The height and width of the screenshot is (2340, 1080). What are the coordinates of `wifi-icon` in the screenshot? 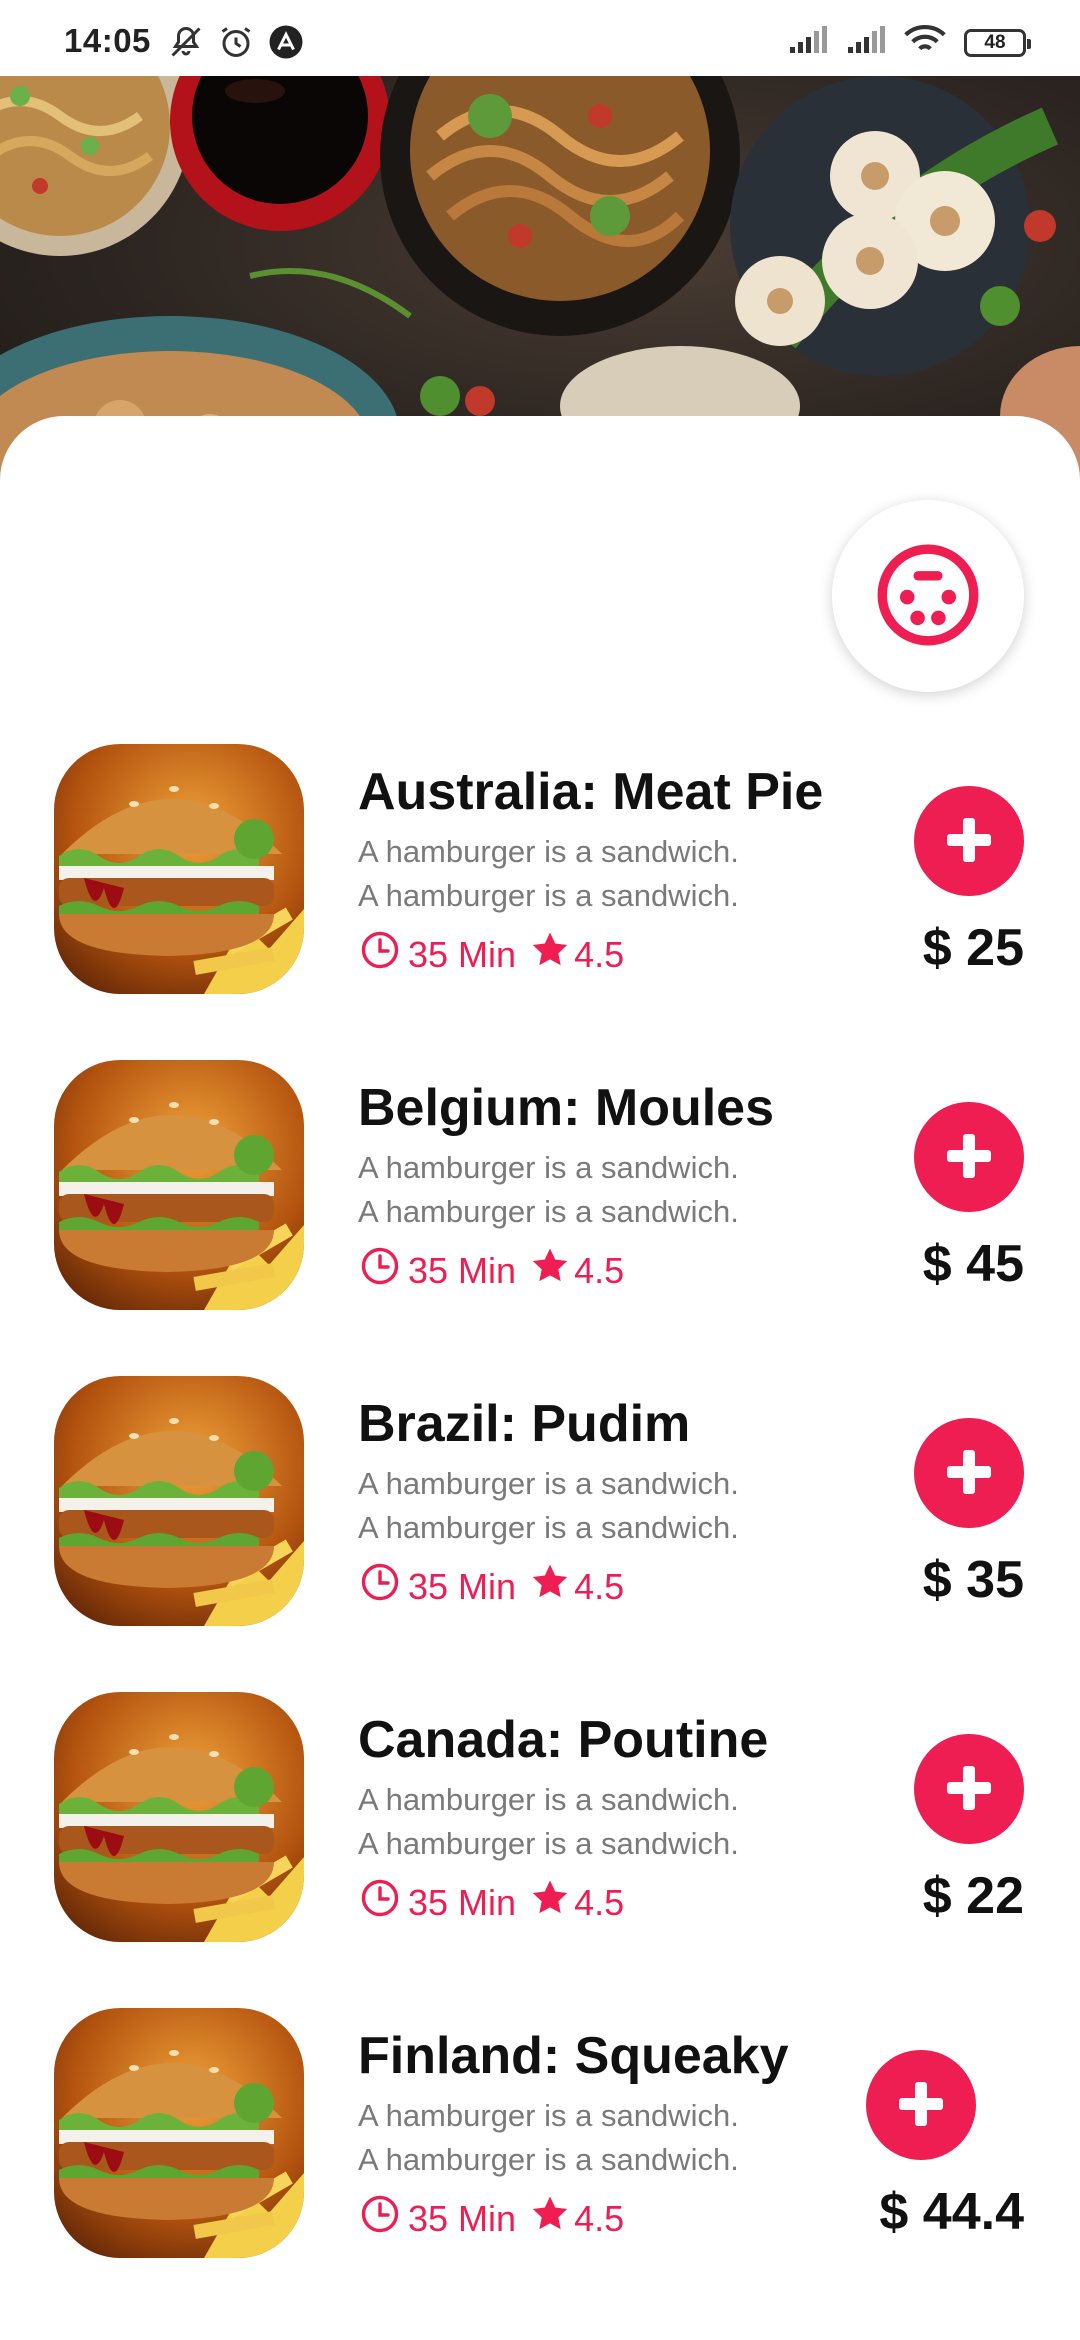 It's located at (925, 42).